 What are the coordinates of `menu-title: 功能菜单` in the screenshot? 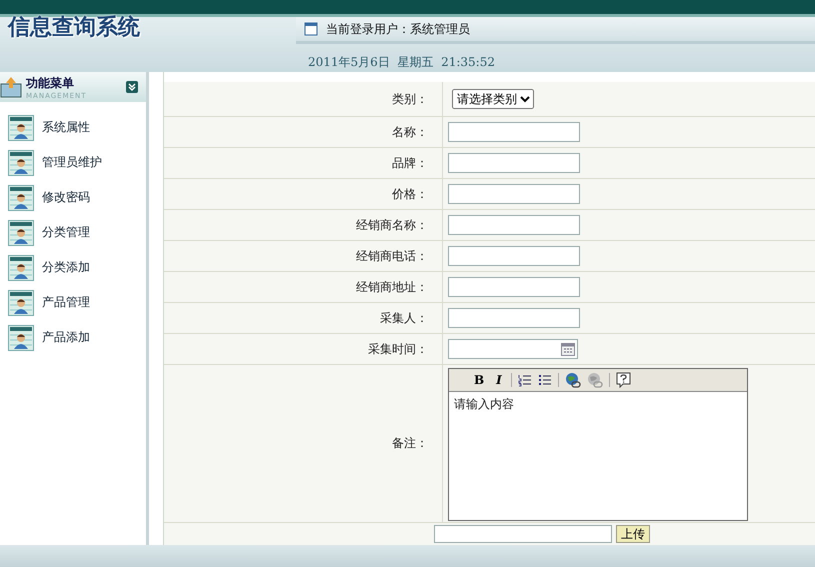 It's located at (50, 83).